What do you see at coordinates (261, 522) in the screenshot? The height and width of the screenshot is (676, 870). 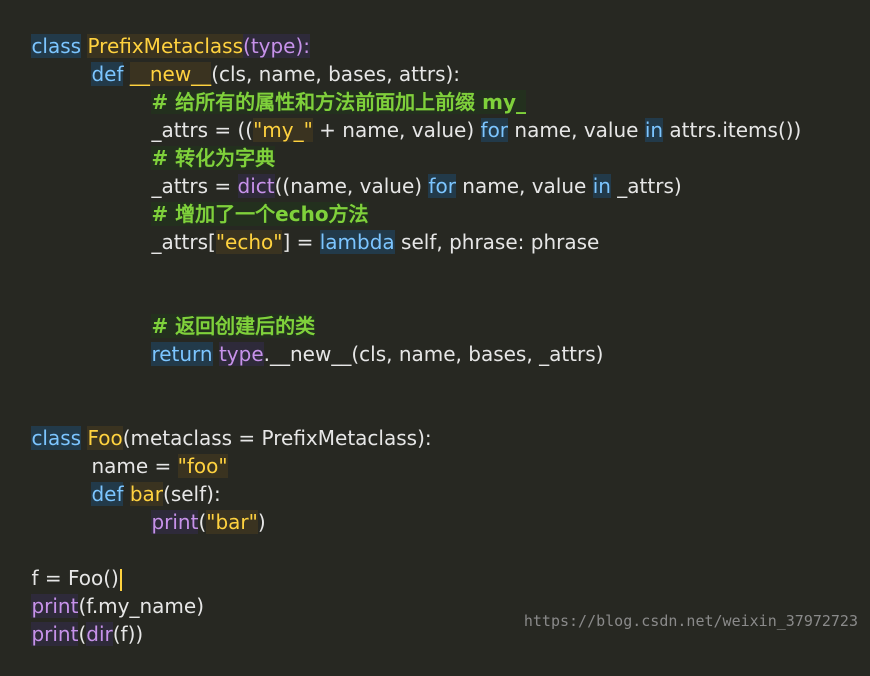 I see `paren: )` at bounding box center [261, 522].